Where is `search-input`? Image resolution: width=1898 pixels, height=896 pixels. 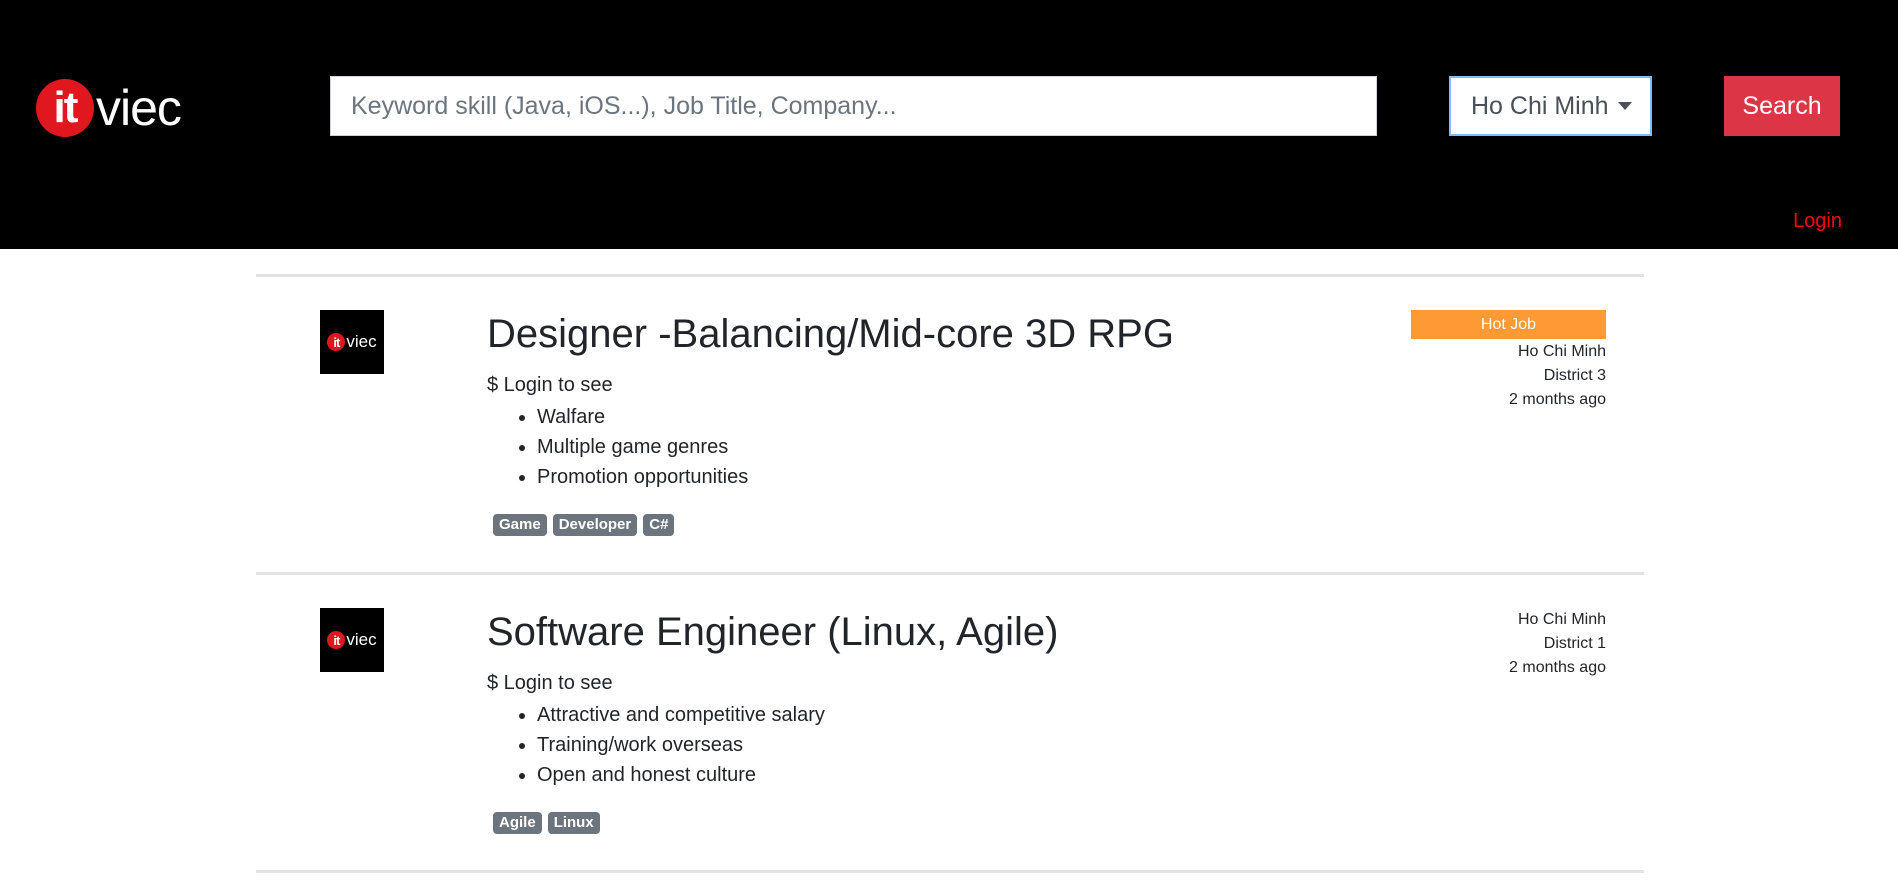
search-input is located at coordinates (853, 106).